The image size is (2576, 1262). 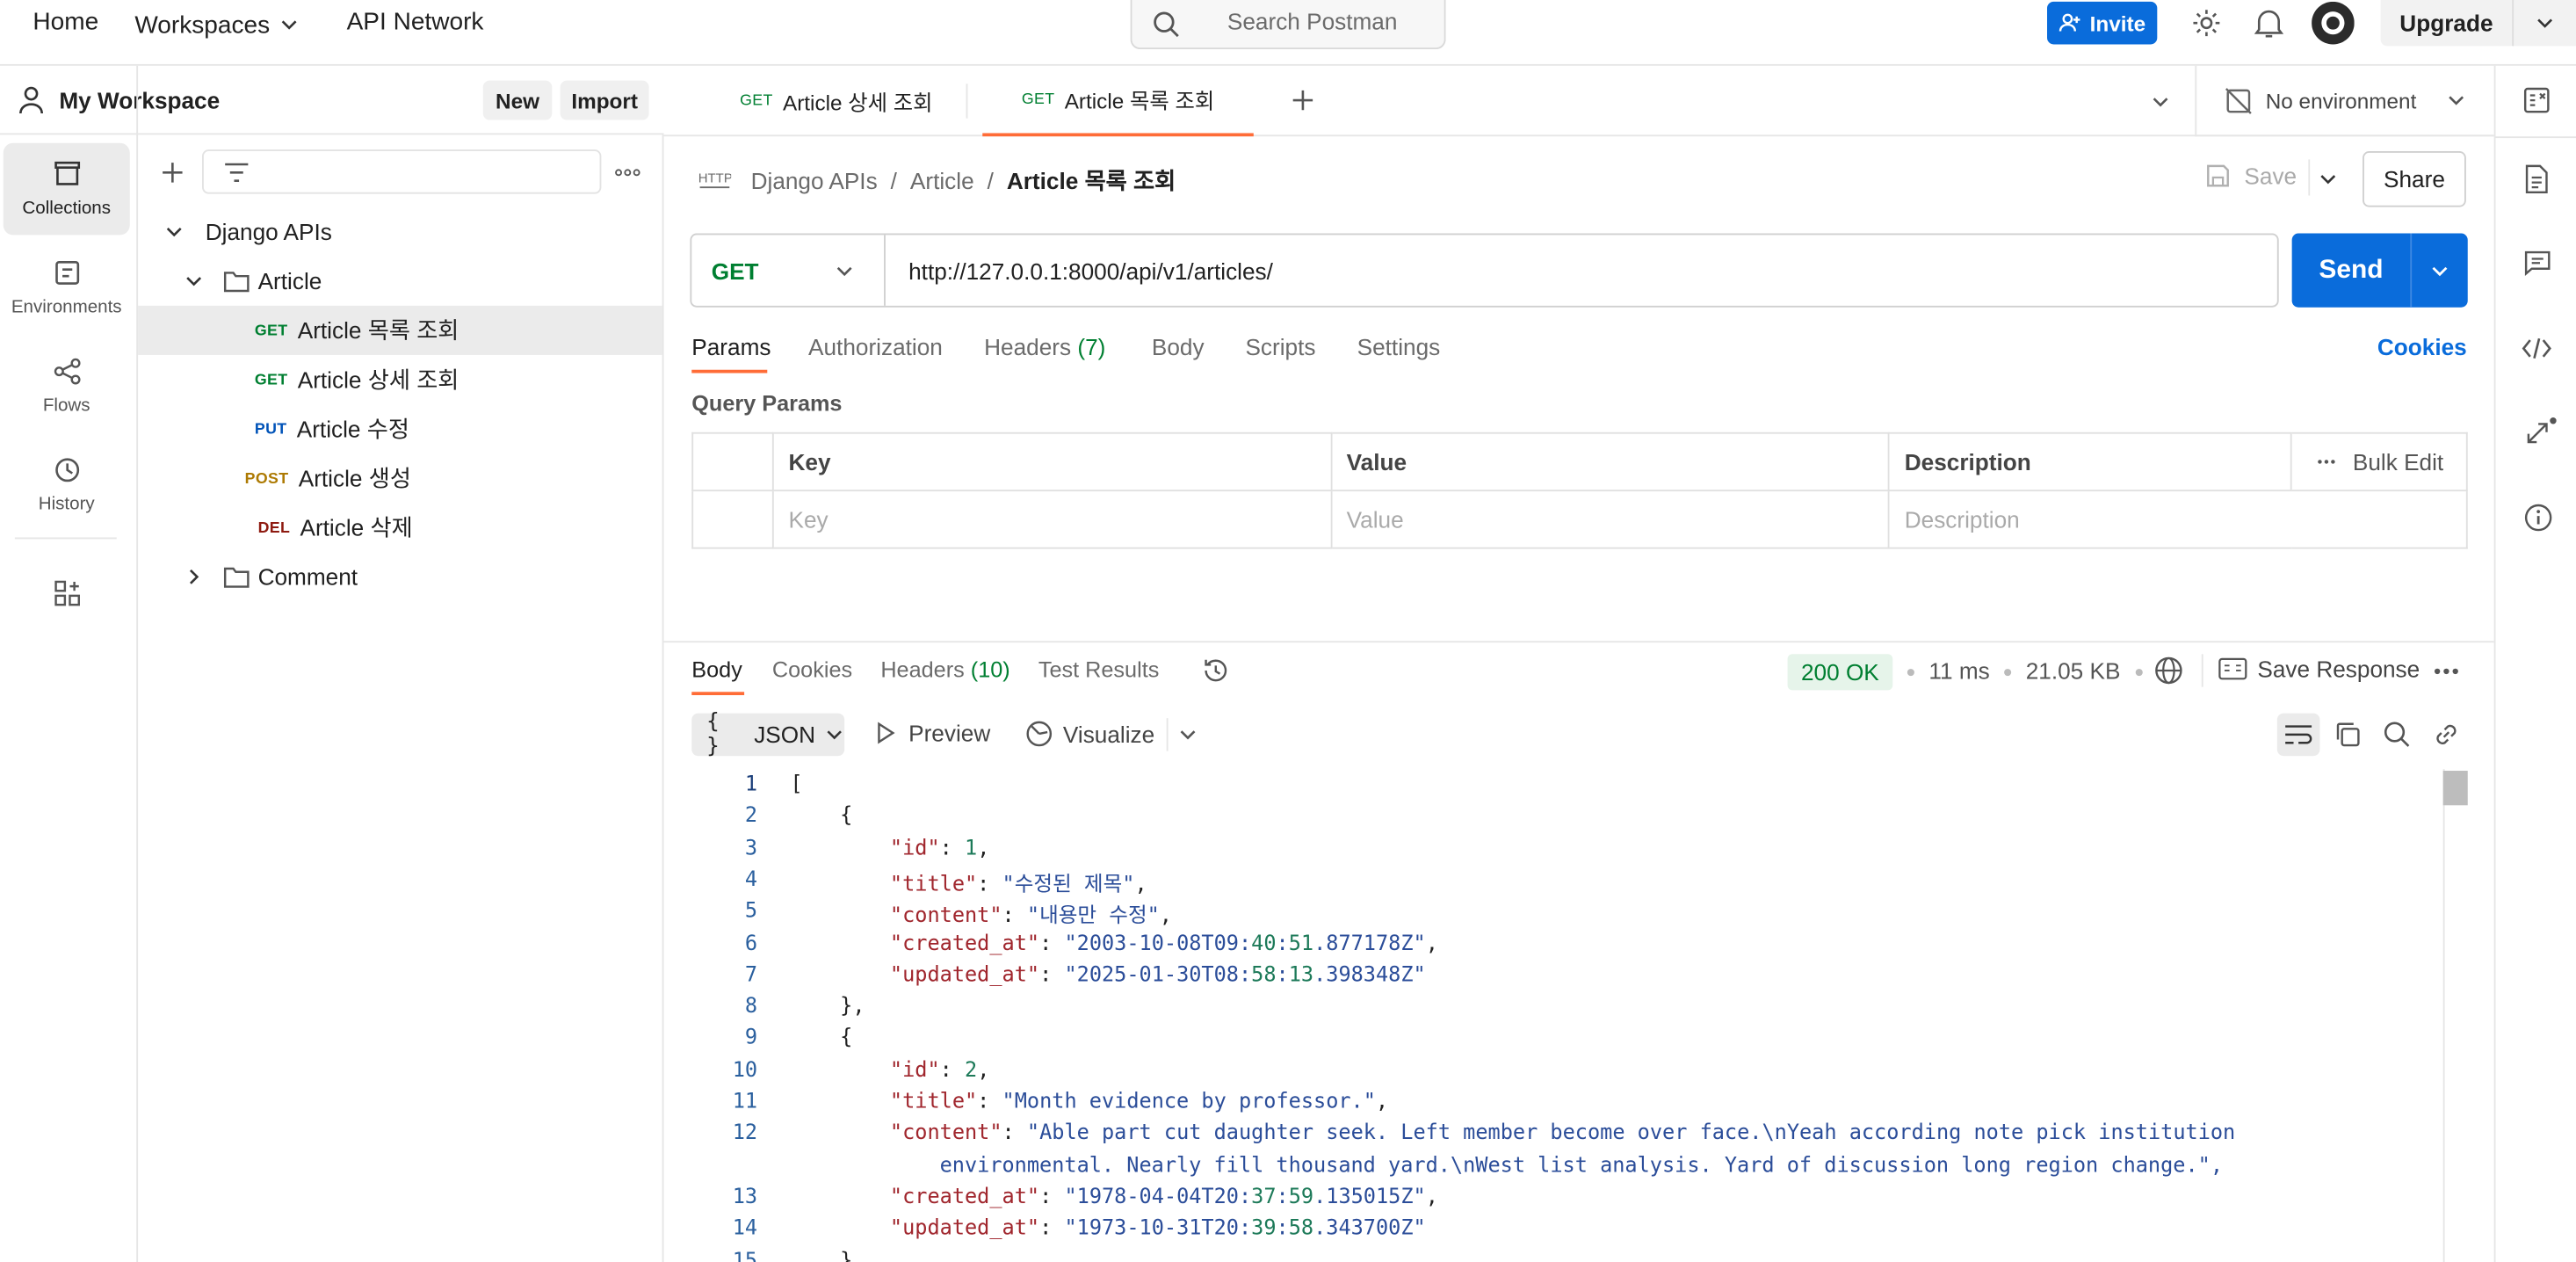 What do you see at coordinates (2351, 271) in the screenshot?
I see `send-button: Send` at bounding box center [2351, 271].